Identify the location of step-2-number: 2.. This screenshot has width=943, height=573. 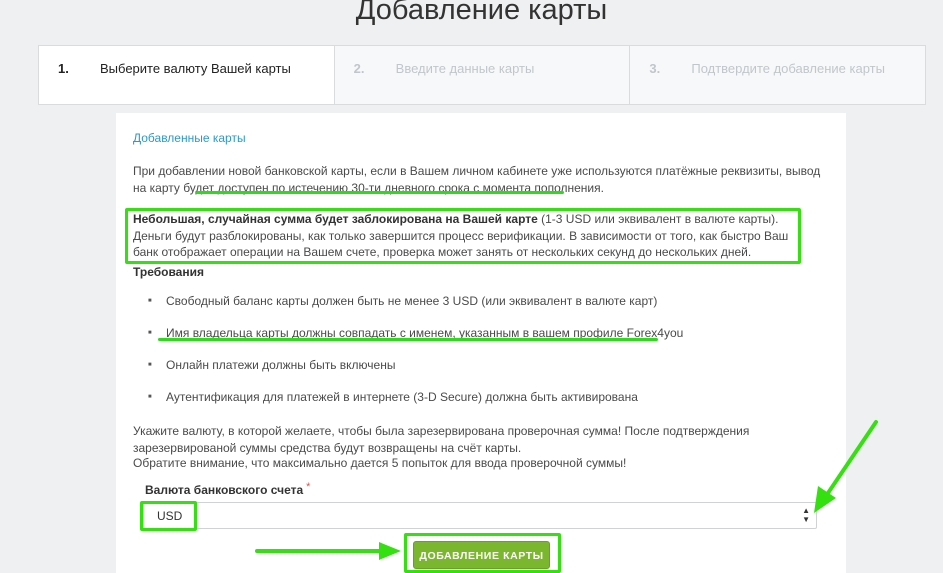
(359, 68).